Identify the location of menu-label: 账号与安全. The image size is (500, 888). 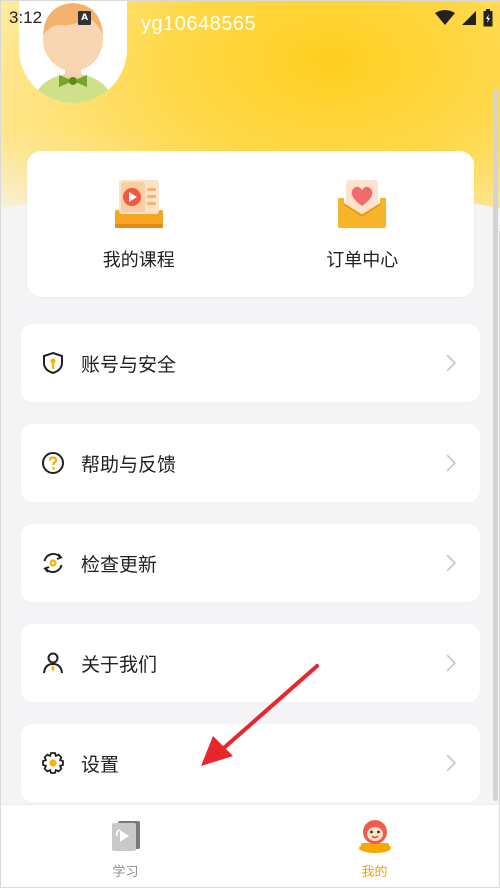
(129, 364).